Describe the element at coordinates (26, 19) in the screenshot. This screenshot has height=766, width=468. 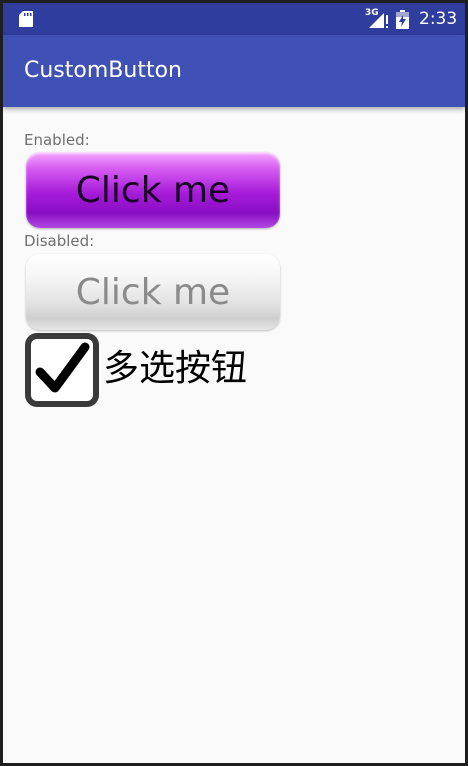
I see `sd-card-icon` at that location.